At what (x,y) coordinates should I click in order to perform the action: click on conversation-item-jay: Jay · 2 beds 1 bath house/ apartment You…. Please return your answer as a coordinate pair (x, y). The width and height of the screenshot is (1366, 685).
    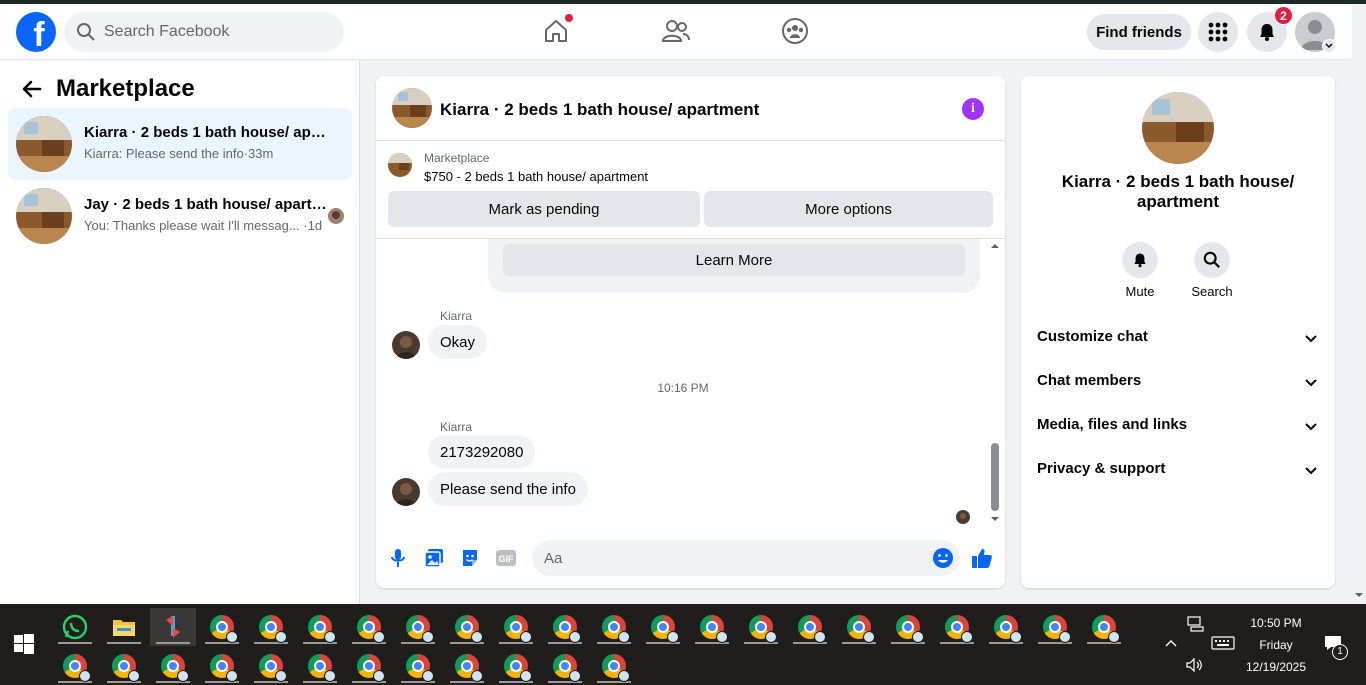
    Looking at the image, I should click on (180, 216).